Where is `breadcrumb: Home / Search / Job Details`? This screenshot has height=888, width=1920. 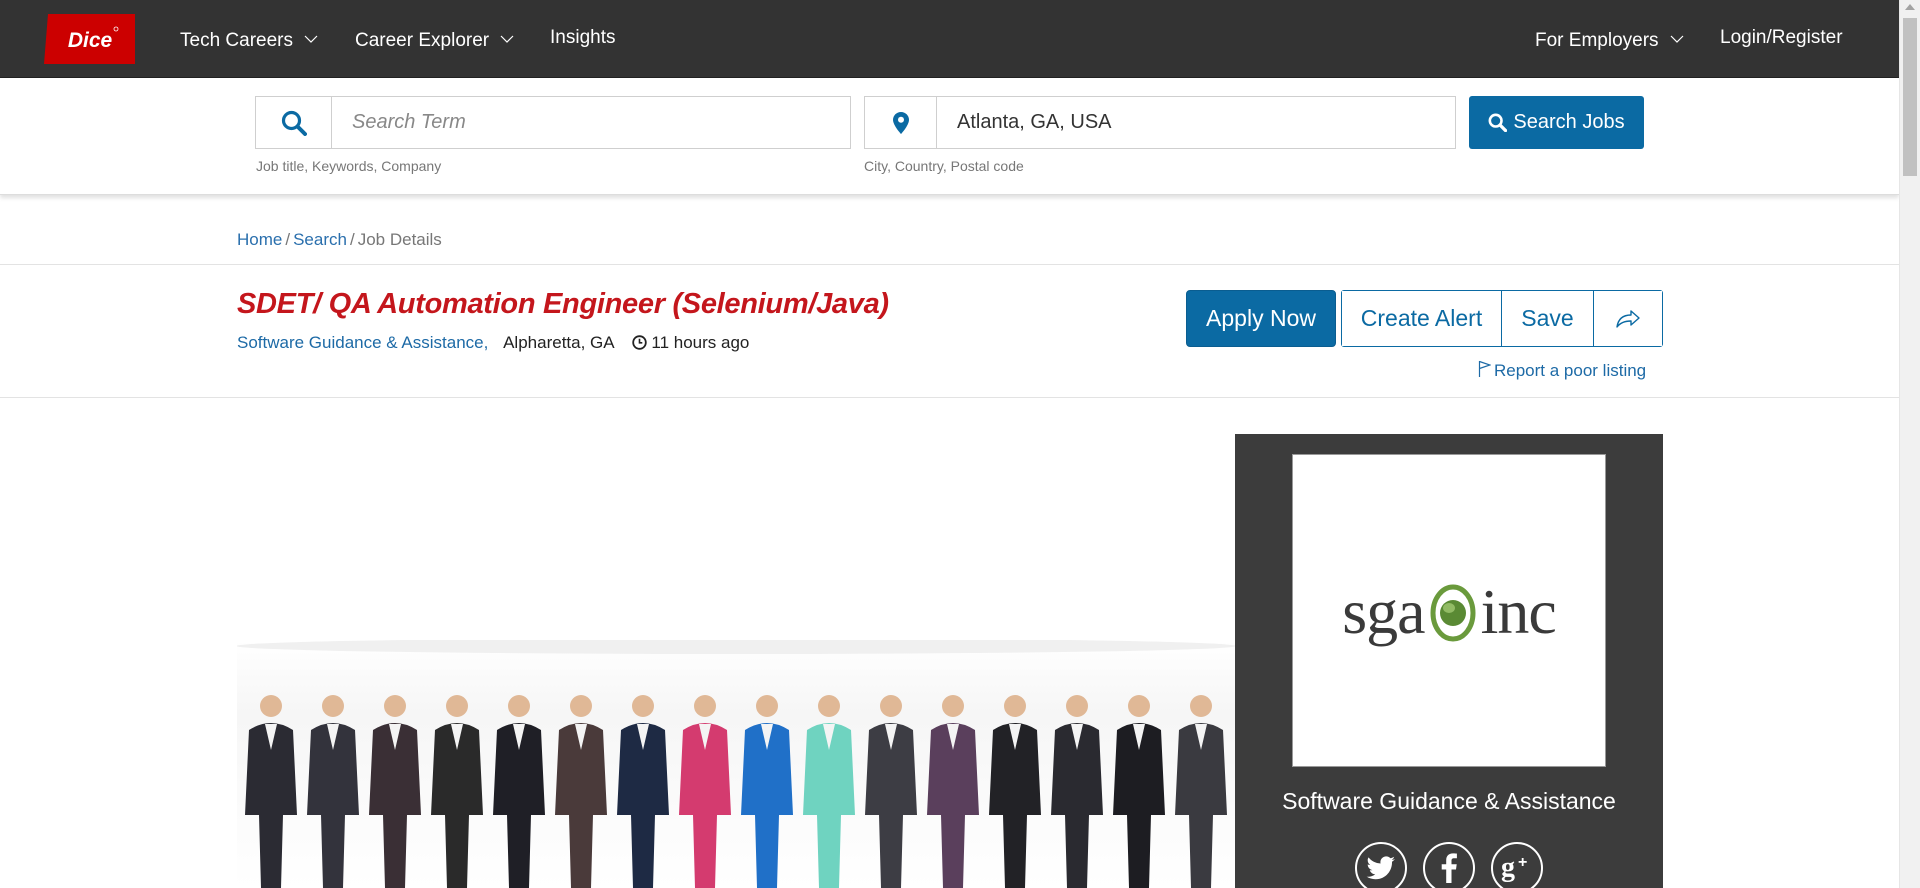 breadcrumb: Home / Search / Job Details is located at coordinates (339, 240).